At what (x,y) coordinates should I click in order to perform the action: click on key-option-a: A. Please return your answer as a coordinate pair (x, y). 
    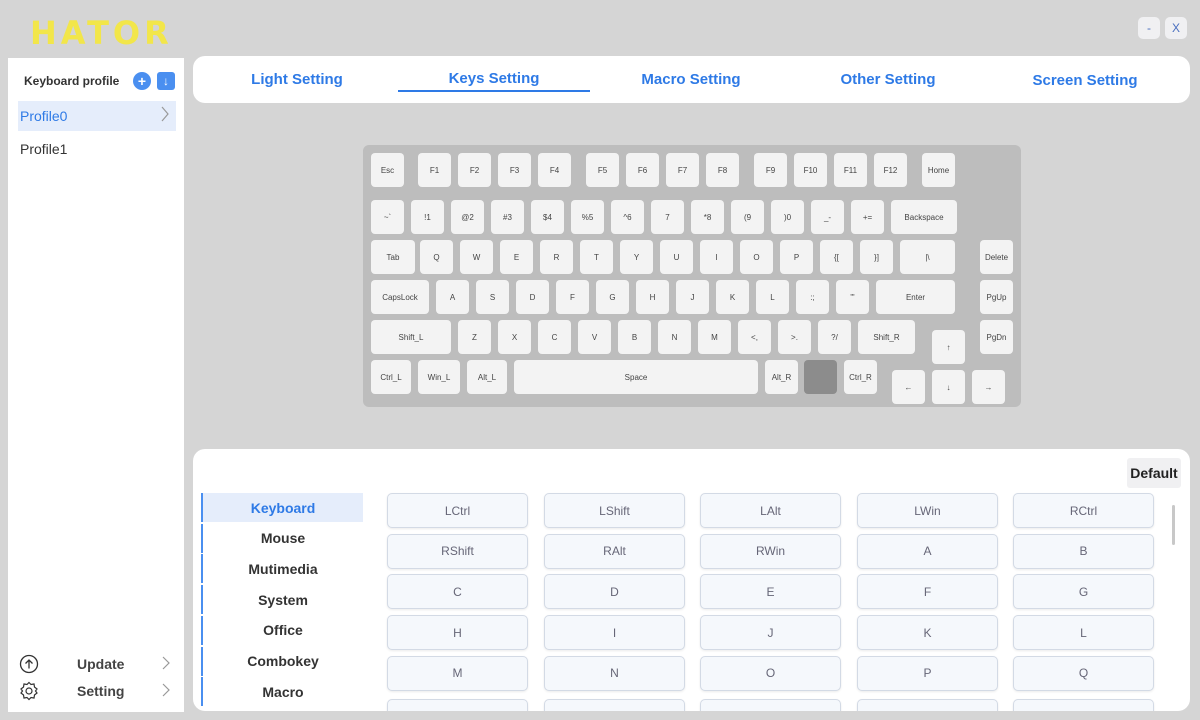
    Looking at the image, I should click on (927, 551).